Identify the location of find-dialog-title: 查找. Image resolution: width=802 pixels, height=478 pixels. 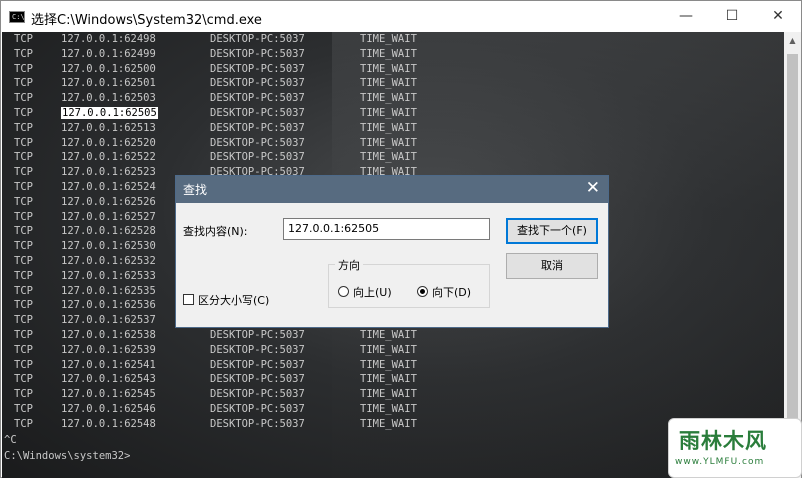
(195, 190).